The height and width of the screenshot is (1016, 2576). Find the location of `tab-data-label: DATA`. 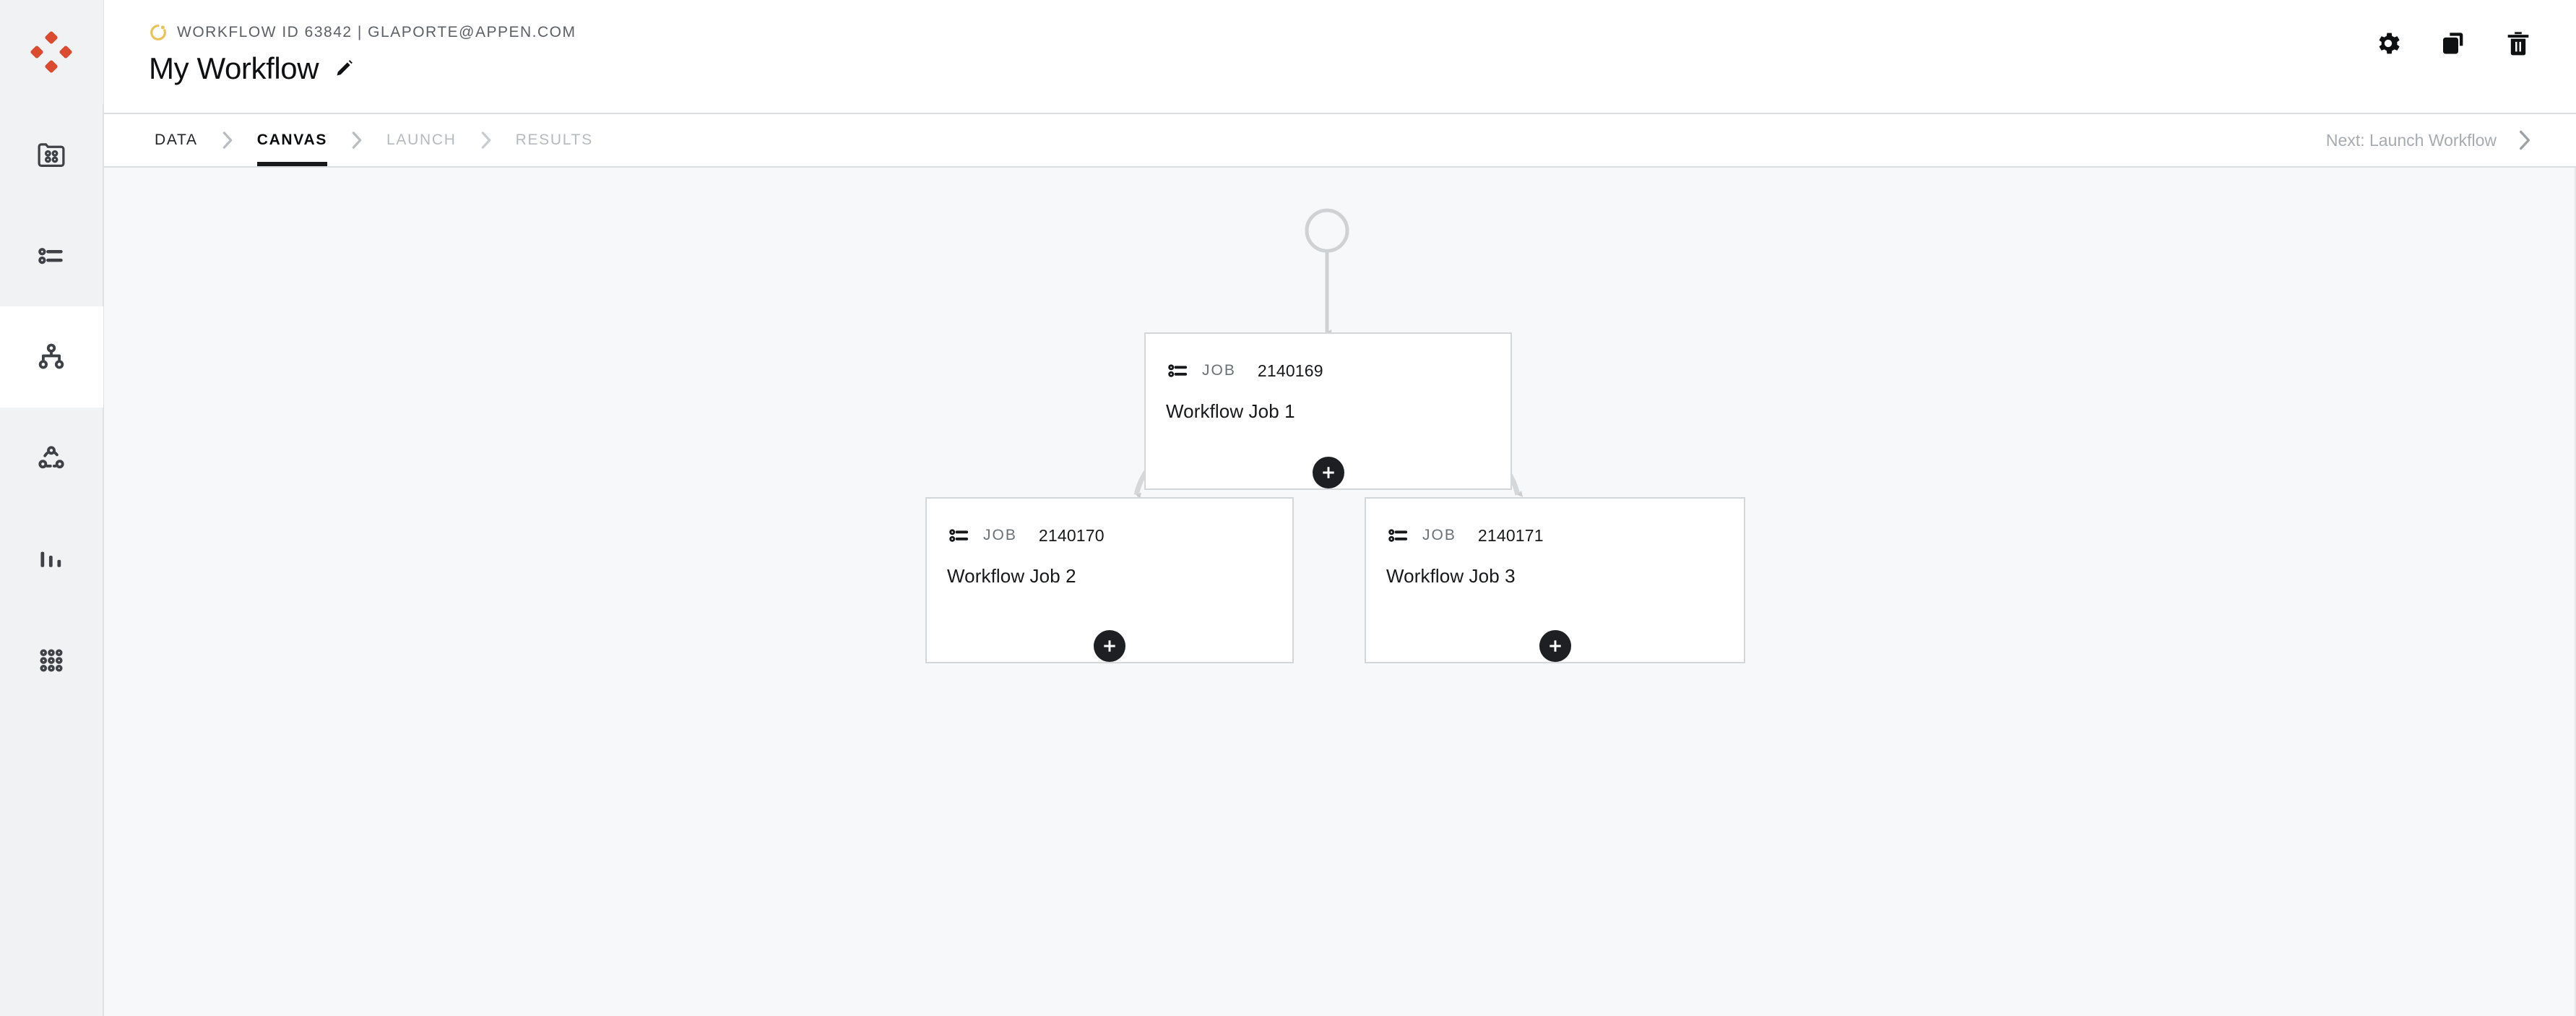

tab-data-label: DATA is located at coordinates (176, 140).